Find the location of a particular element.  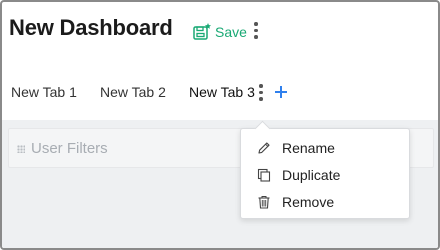

menu-item-rename: Rename is located at coordinates (325, 148).